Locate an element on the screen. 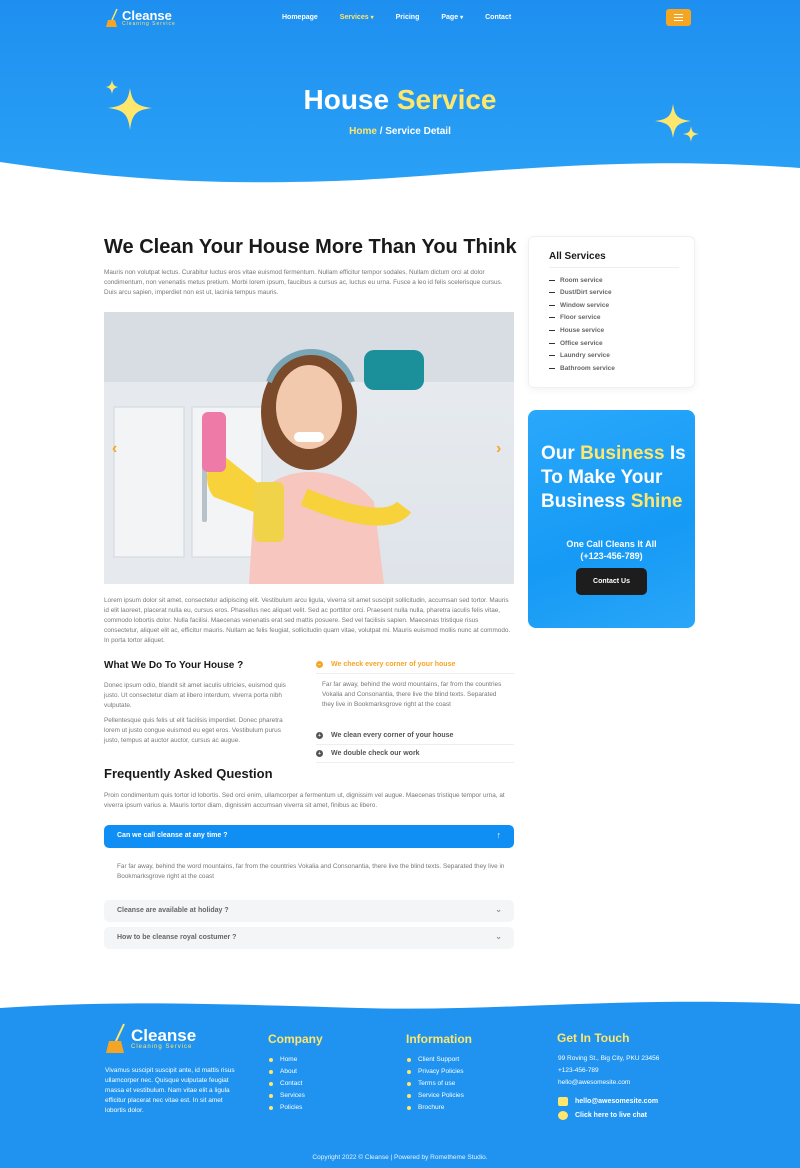  hamburger-icon is located at coordinates (678, 14).